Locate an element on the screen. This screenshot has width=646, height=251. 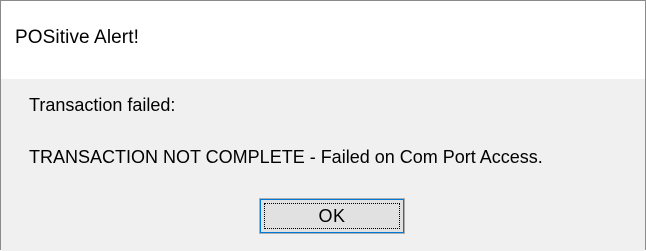
ok-button: OK is located at coordinates (332, 216).